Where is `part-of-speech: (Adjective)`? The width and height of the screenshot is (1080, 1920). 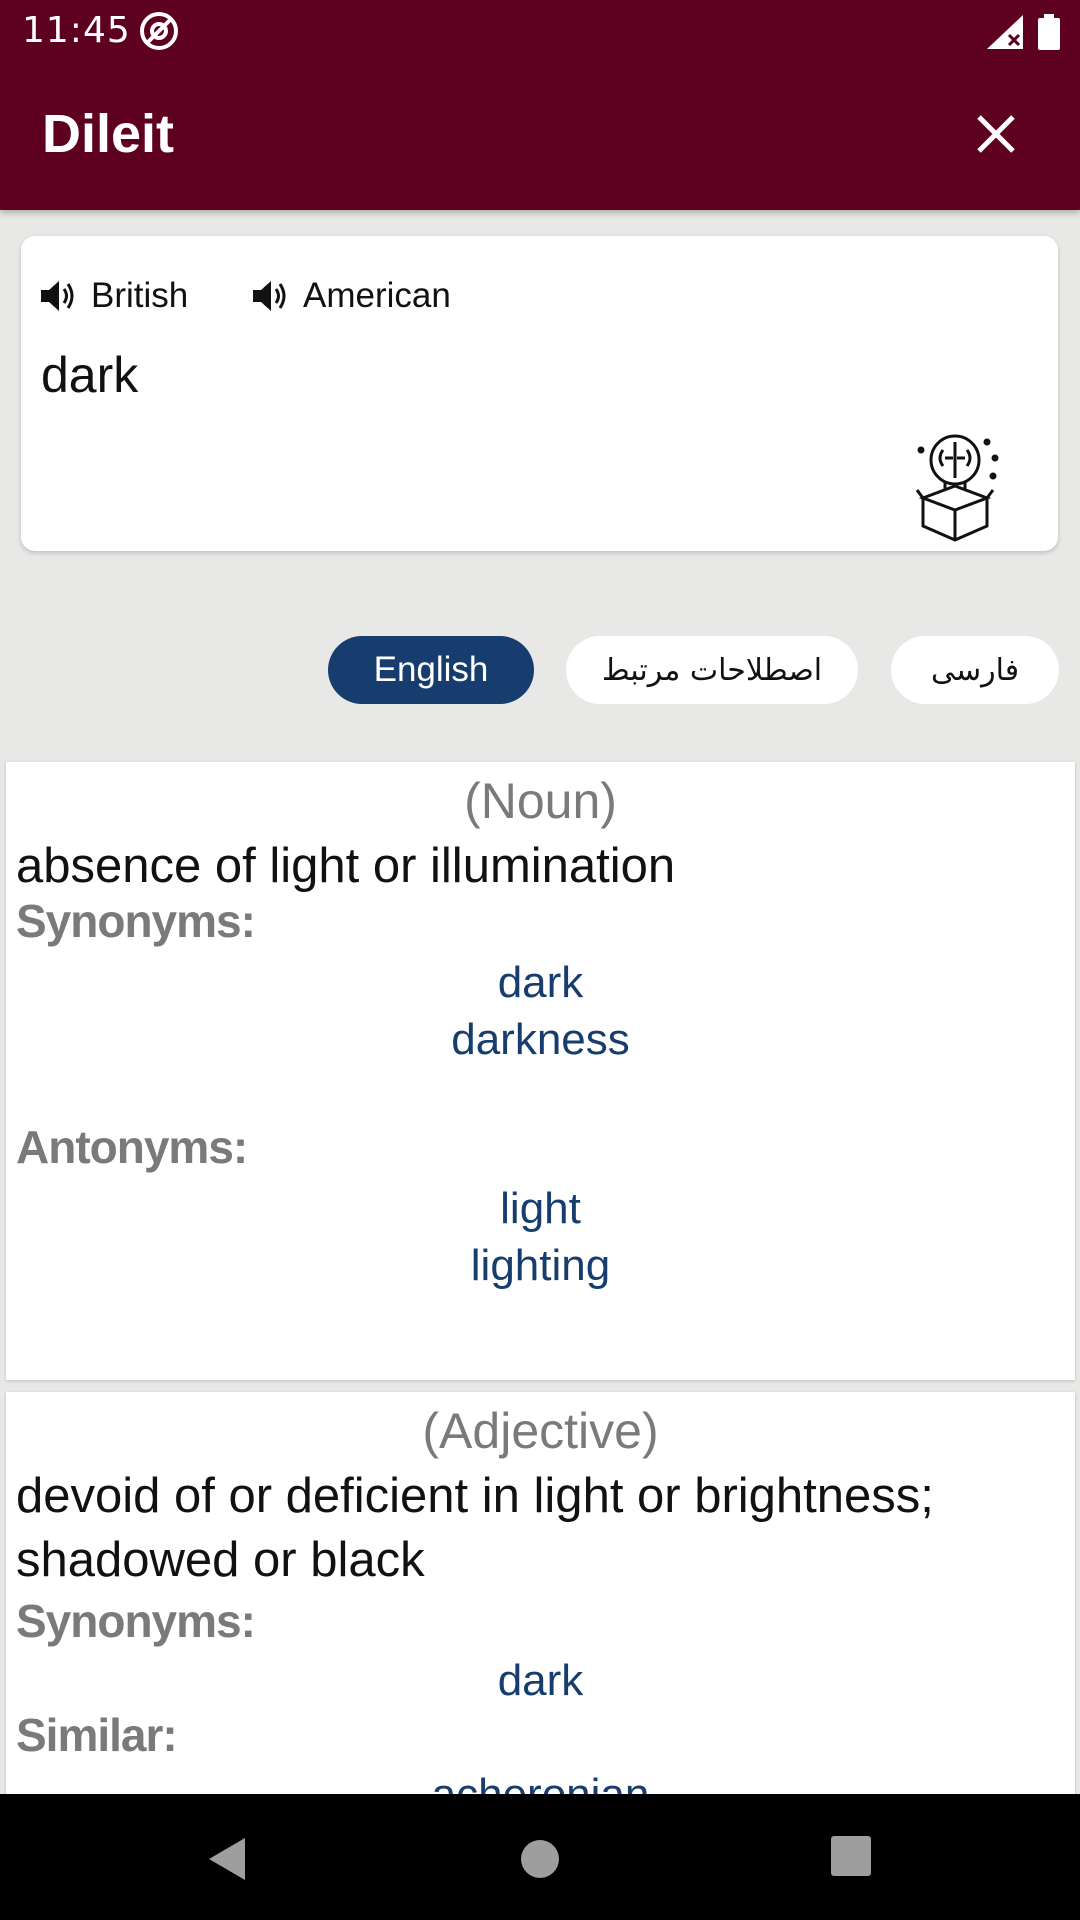
part-of-speech: (Adjective) is located at coordinates (540, 1431).